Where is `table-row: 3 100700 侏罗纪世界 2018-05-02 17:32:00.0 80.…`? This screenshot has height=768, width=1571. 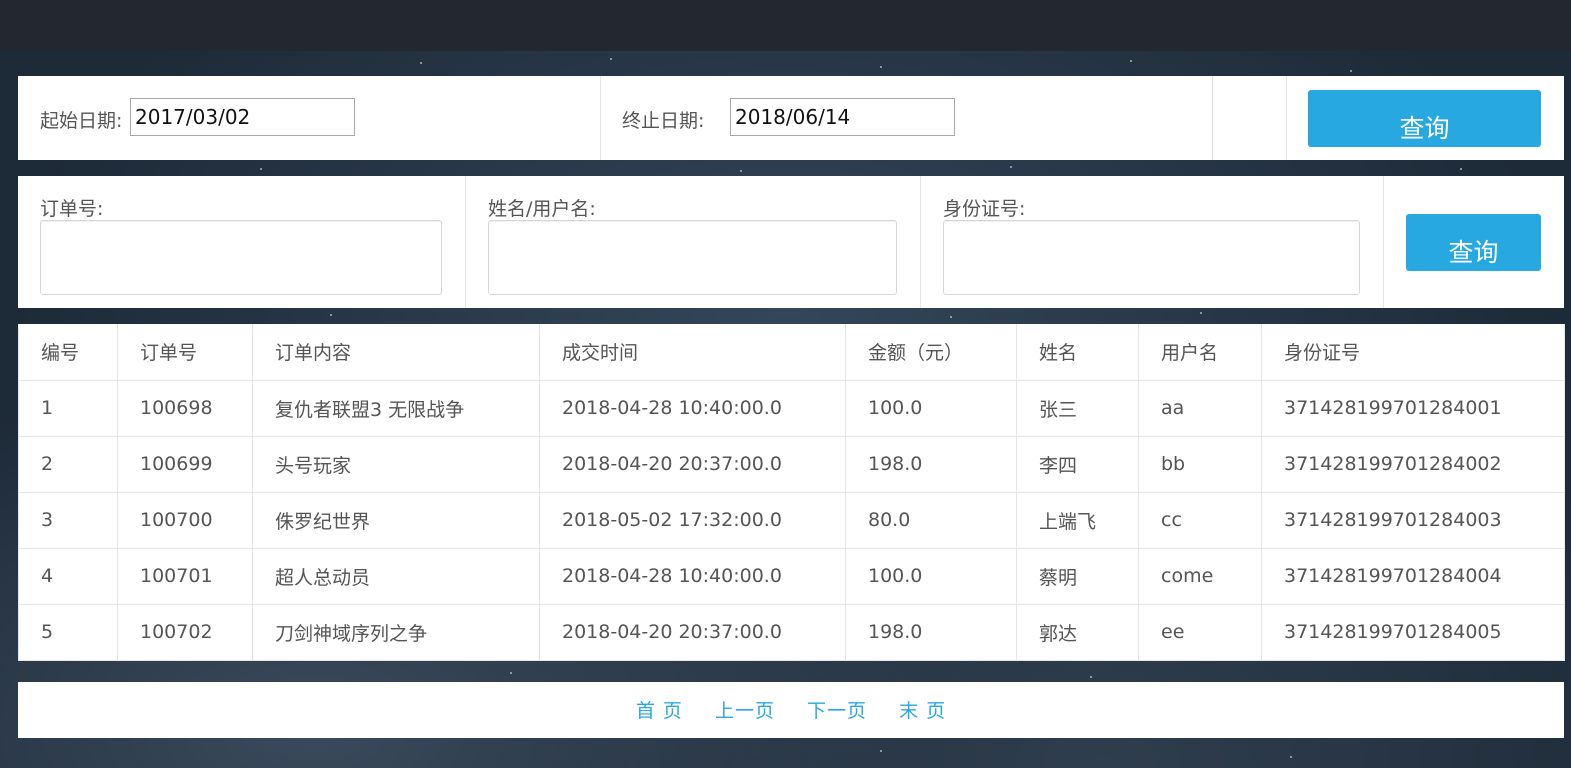
table-row: 3 100700 侏罗纪世界 2018-05-02 17:32:00.0 80.… is located at coordinates (791, 520).